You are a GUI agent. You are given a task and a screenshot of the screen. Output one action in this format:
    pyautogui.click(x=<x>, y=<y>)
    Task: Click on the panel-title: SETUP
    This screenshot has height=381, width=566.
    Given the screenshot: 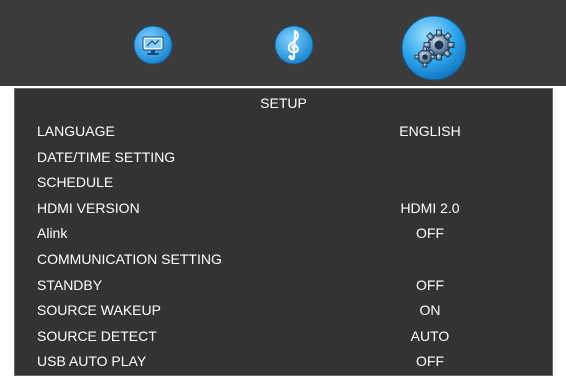 What is the action you would take?
    pyautogui.click(x=283, y=103)
    